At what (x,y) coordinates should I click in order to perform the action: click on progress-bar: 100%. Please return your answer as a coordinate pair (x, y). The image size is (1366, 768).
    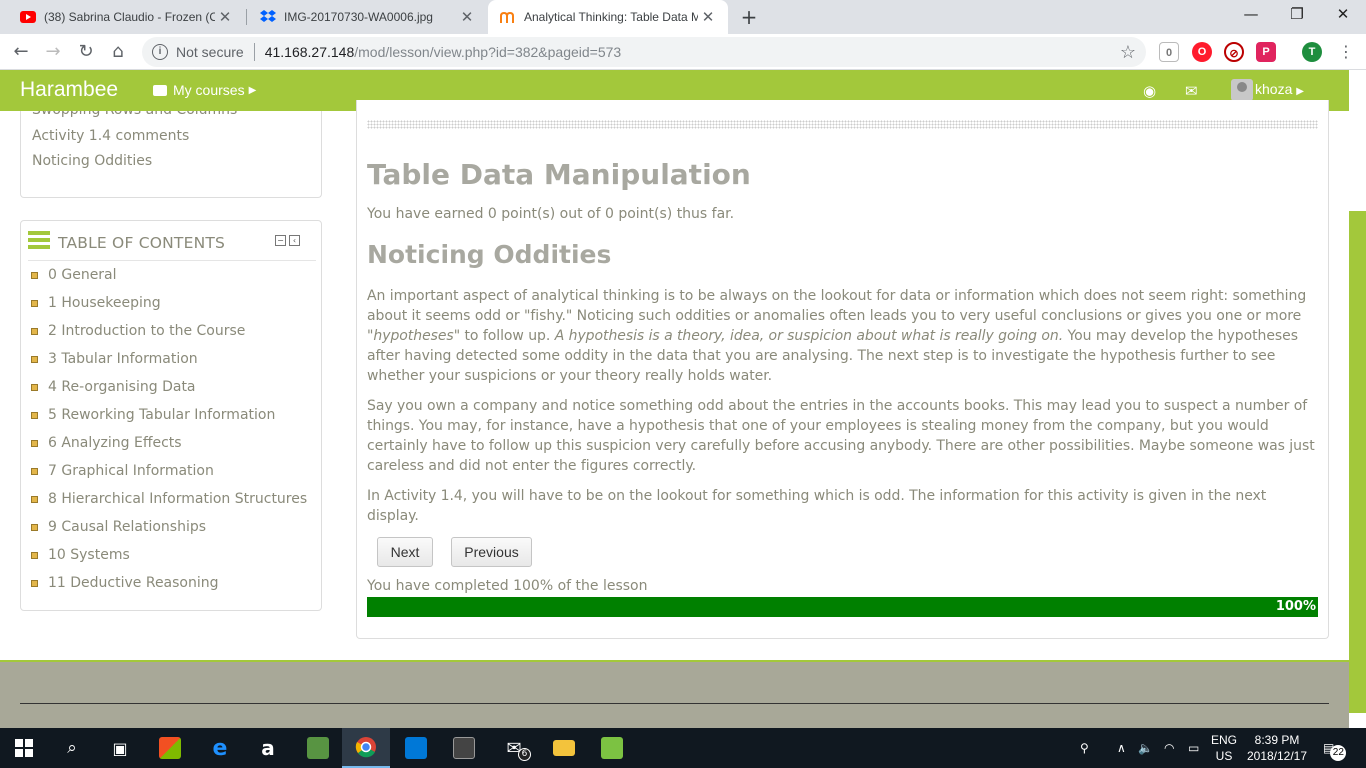
    Looking at the image, I should click on (842, 607).